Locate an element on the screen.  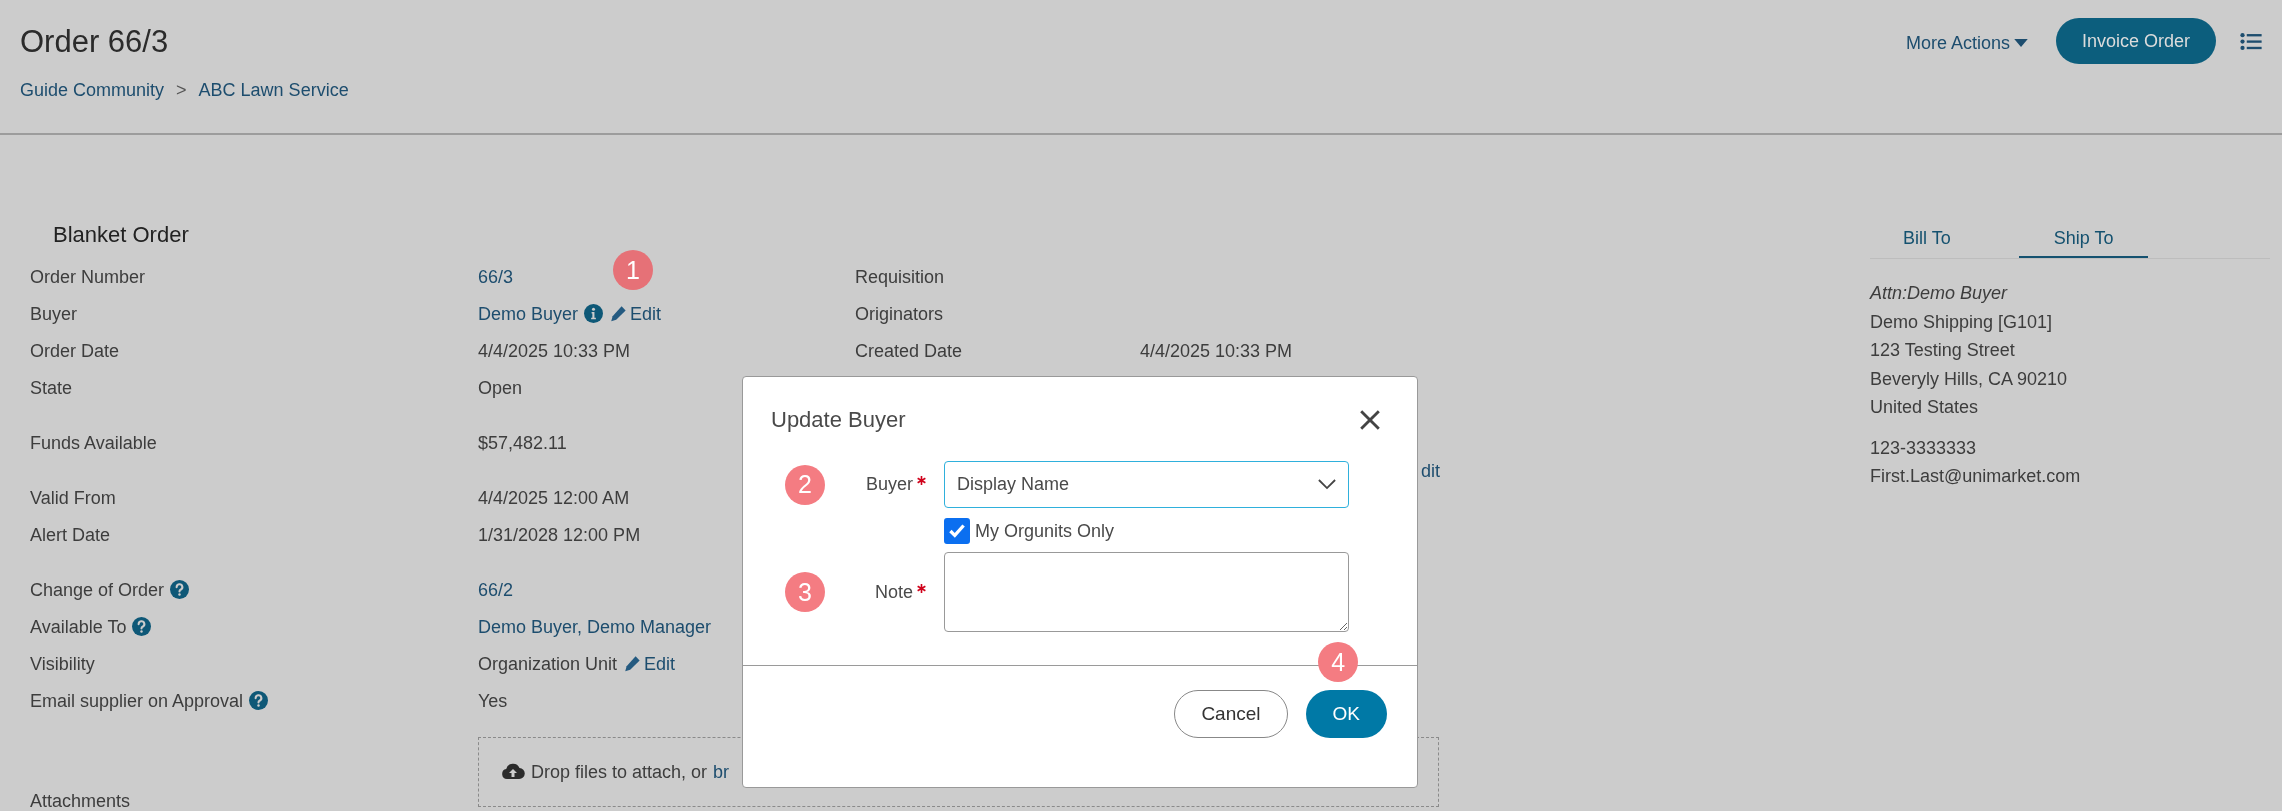
invoice-order-button: Invoice Order is located at coordinates (2135, 41).